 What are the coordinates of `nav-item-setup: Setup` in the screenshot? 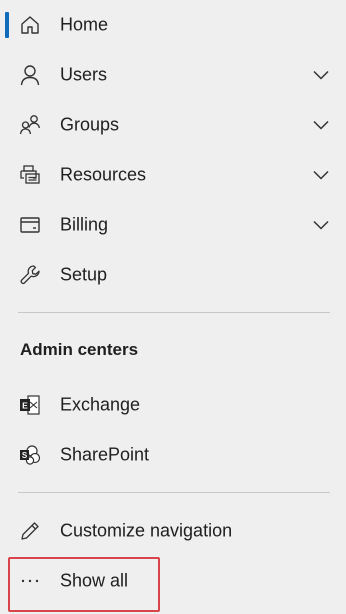 It's located at (173, 275).